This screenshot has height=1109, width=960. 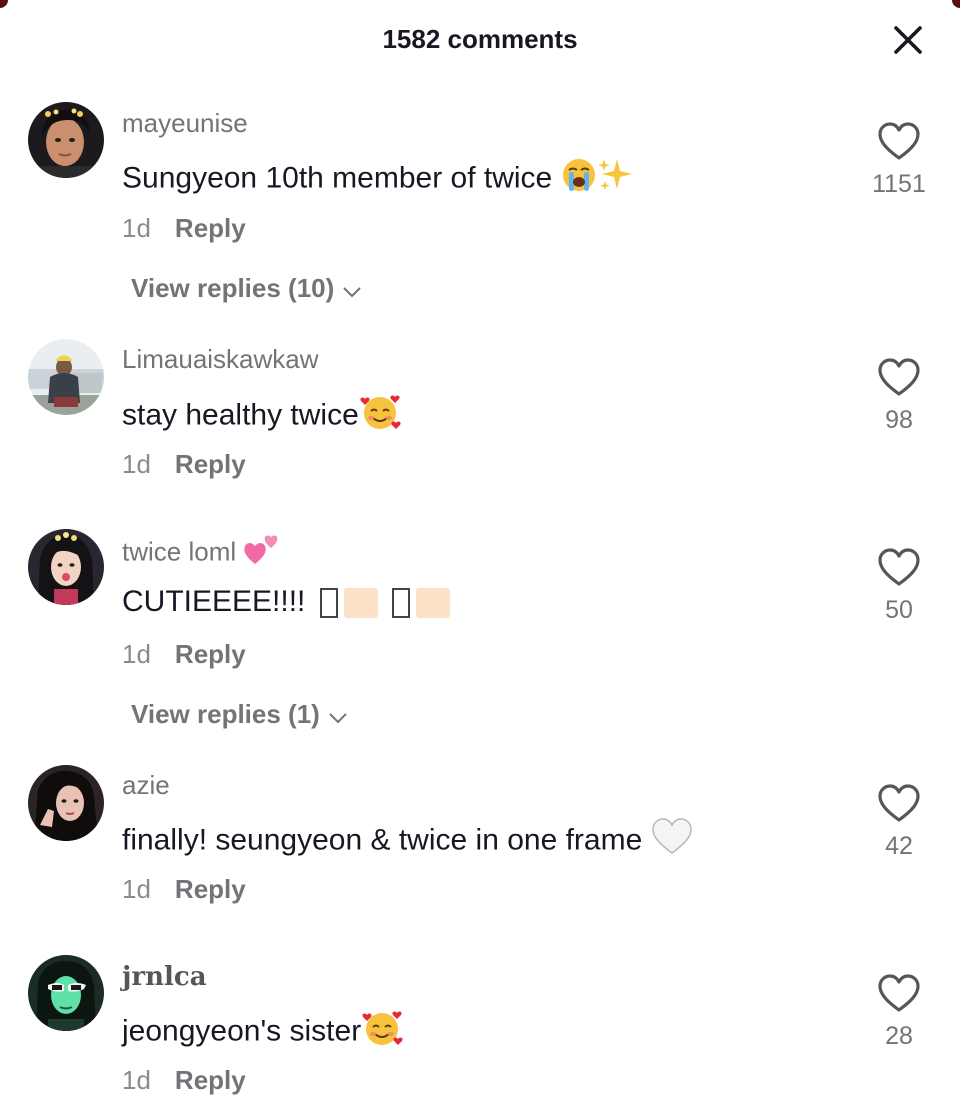 What do you see at coordinates (337, 178) in the screenshot?
I see `comment-text-body: Sungyeon 10th member of twice` at bounding box center [337, 178].